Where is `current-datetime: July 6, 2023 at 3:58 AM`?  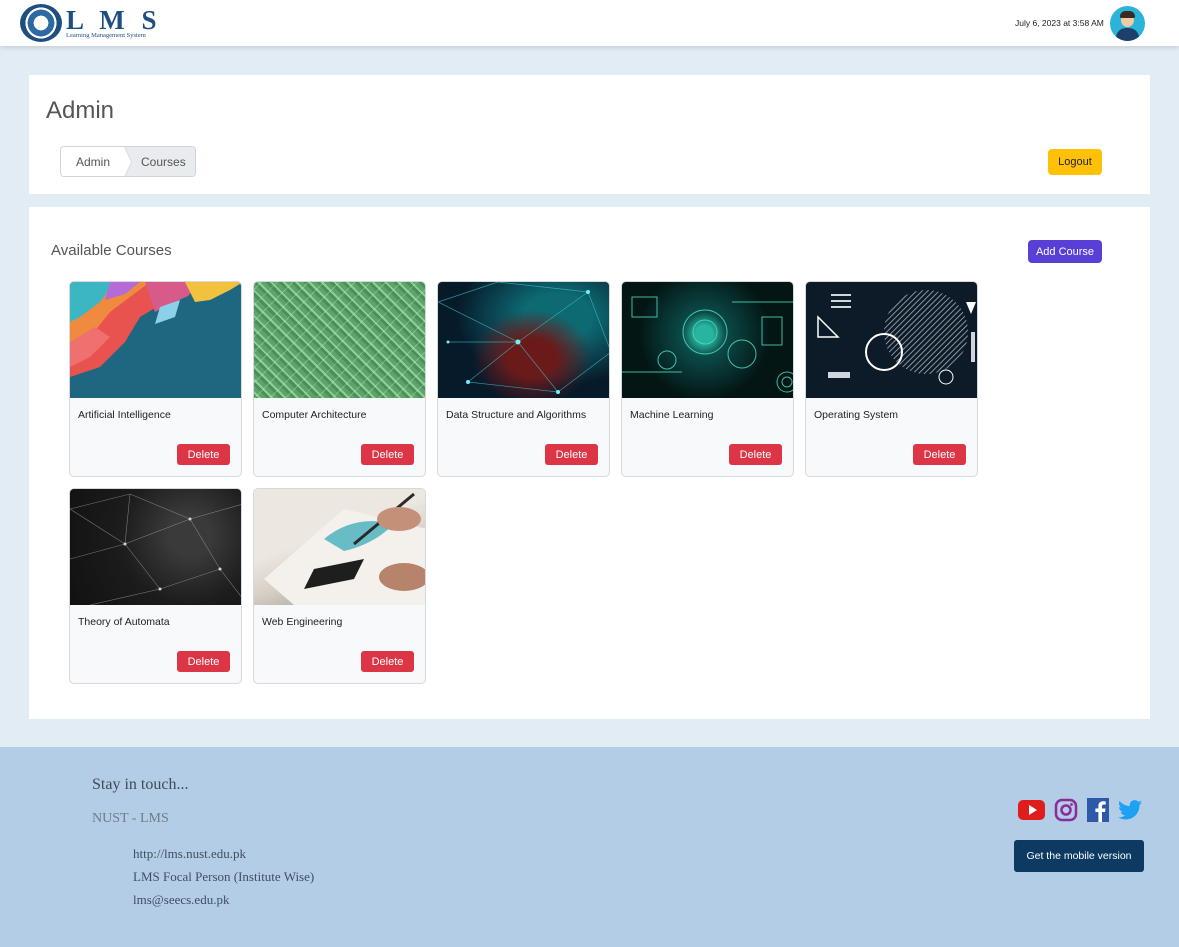 current-datetime: July 6, 2023 at 3:58 AM is located at coordinates (1059, 23).